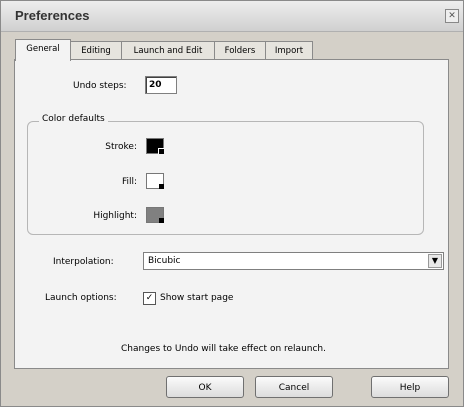 The width and height of the screenshot is (464, 407). Describe the element at coordinates (435, 261) in the screenshot. I see `chevron-down-icon: ▼` at that location.